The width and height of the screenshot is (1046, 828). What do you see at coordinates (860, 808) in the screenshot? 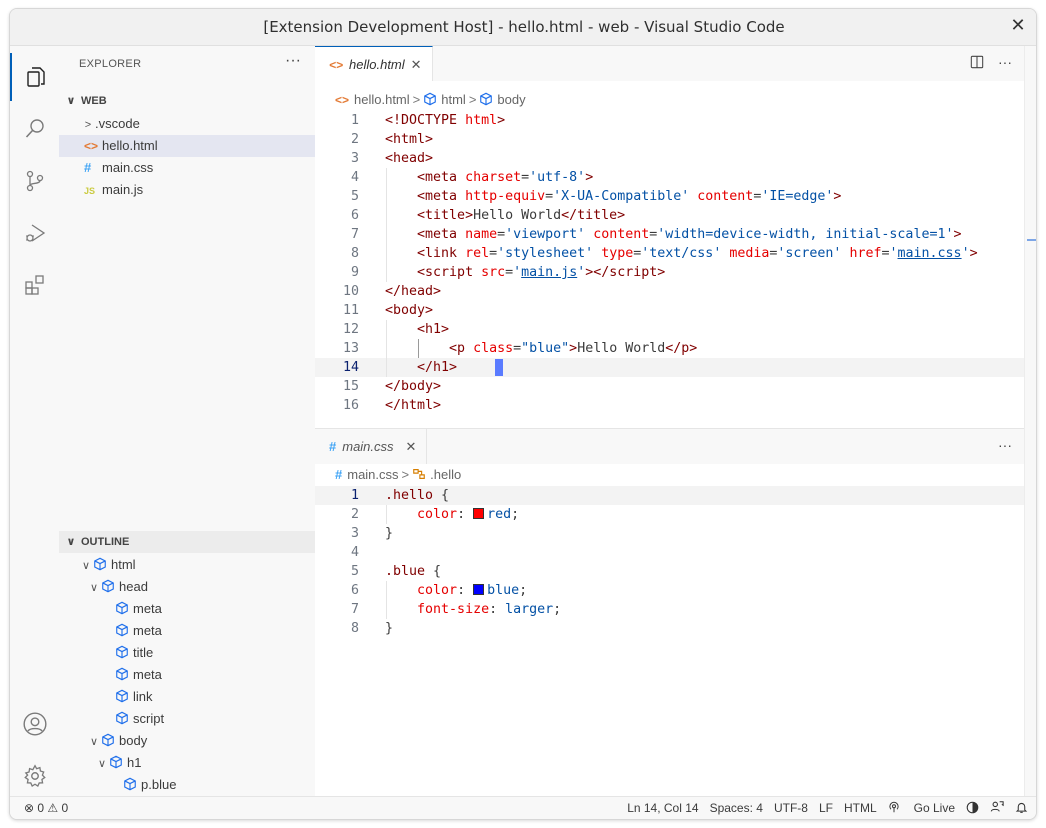
I see `language-mode: HTML` at bounding box center [860, 808].